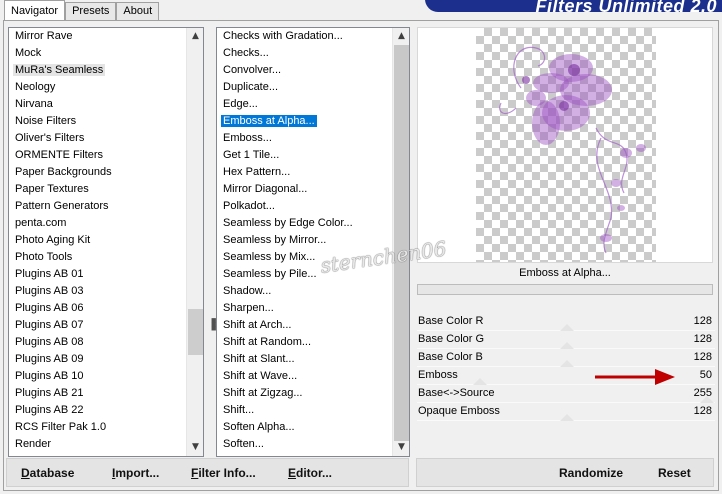 This screenshot has height=494, width=722. I want to click on param-slider: Opaque Emboss 128, so click(566, 412).